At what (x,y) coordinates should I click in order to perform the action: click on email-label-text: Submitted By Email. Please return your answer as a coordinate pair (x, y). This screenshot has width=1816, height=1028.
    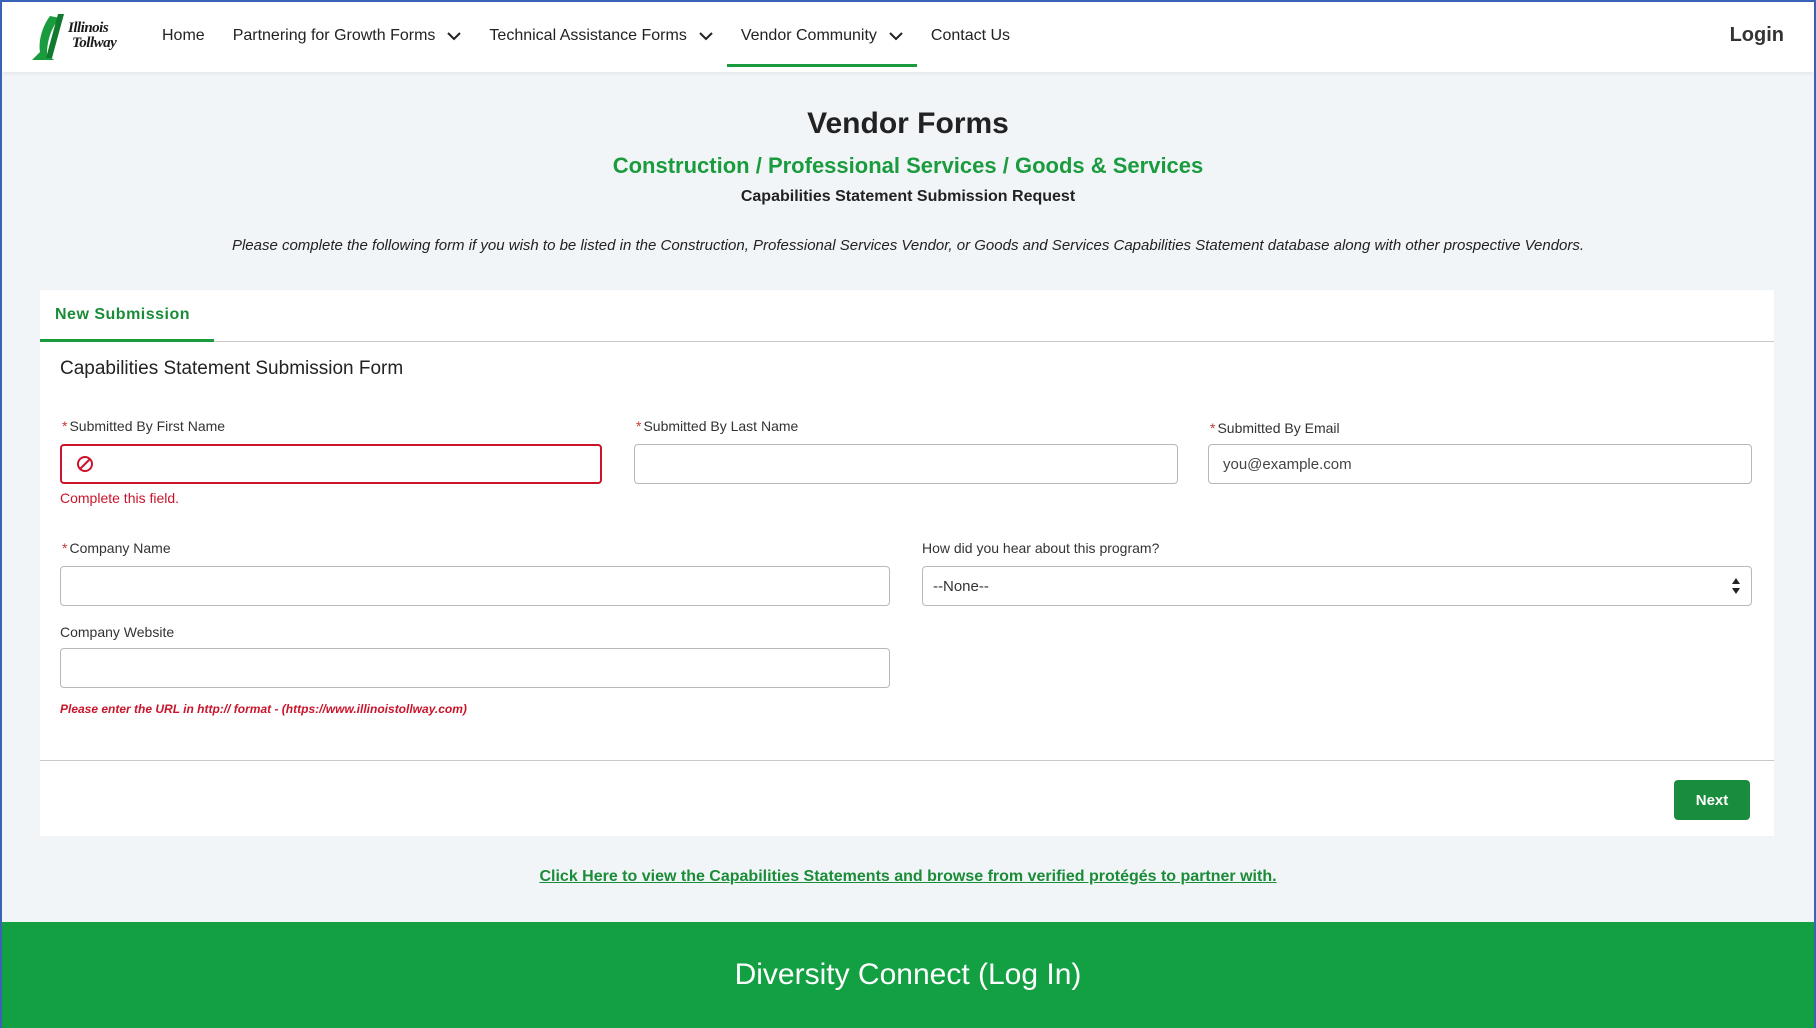
    Looking at the image, I should click on (1278, 428).